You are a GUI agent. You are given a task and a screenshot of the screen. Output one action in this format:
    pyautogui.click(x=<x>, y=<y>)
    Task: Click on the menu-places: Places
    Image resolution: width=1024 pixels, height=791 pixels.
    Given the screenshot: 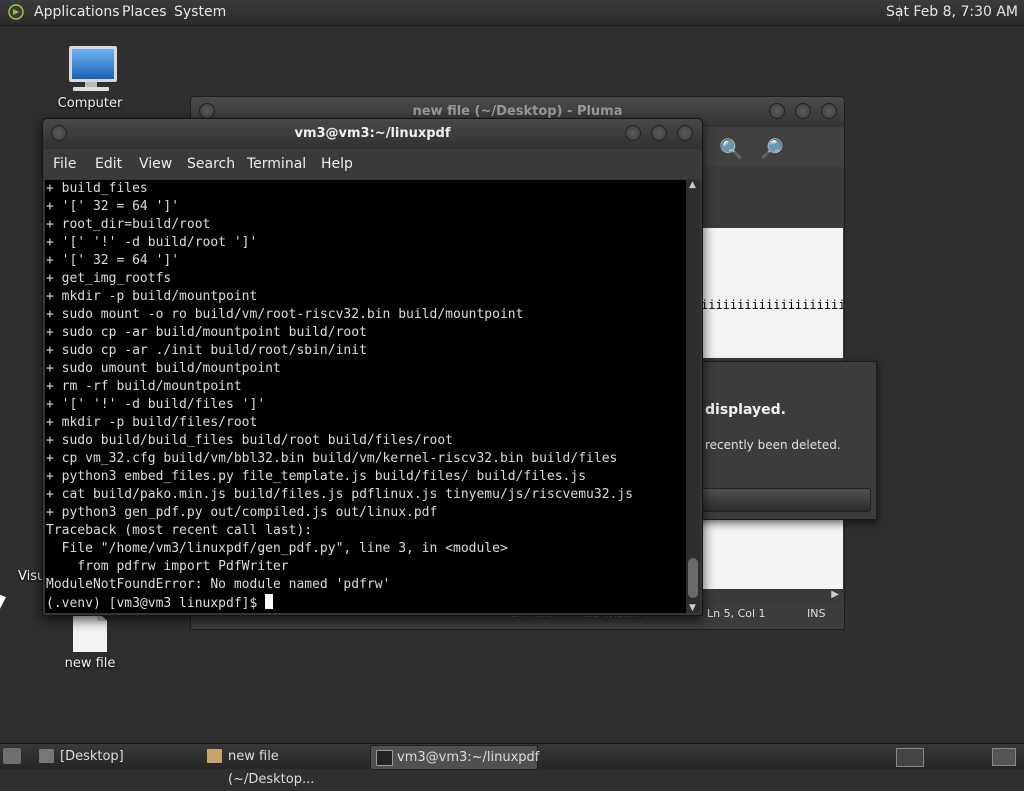 What is the action you would take?
    pyautogui.click(x=144, y=12)
    